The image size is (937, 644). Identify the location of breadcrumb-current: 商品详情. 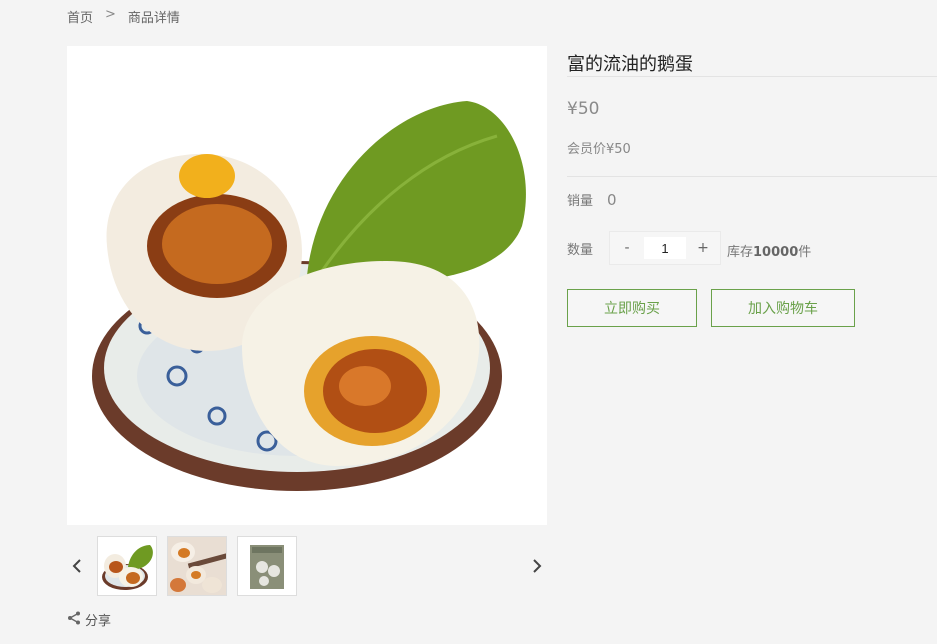
(153, 18).